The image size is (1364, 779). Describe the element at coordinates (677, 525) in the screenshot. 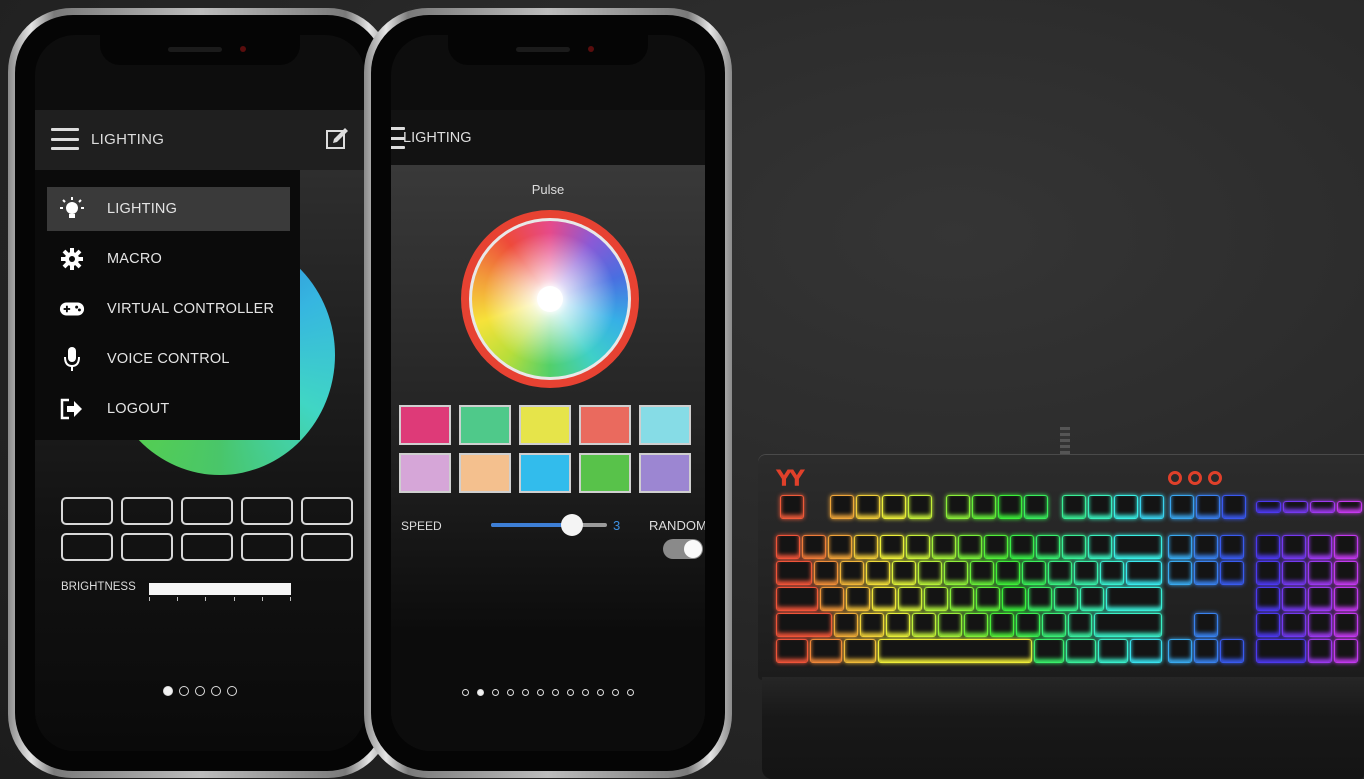

I see `random-label: RANDOM` at that location.